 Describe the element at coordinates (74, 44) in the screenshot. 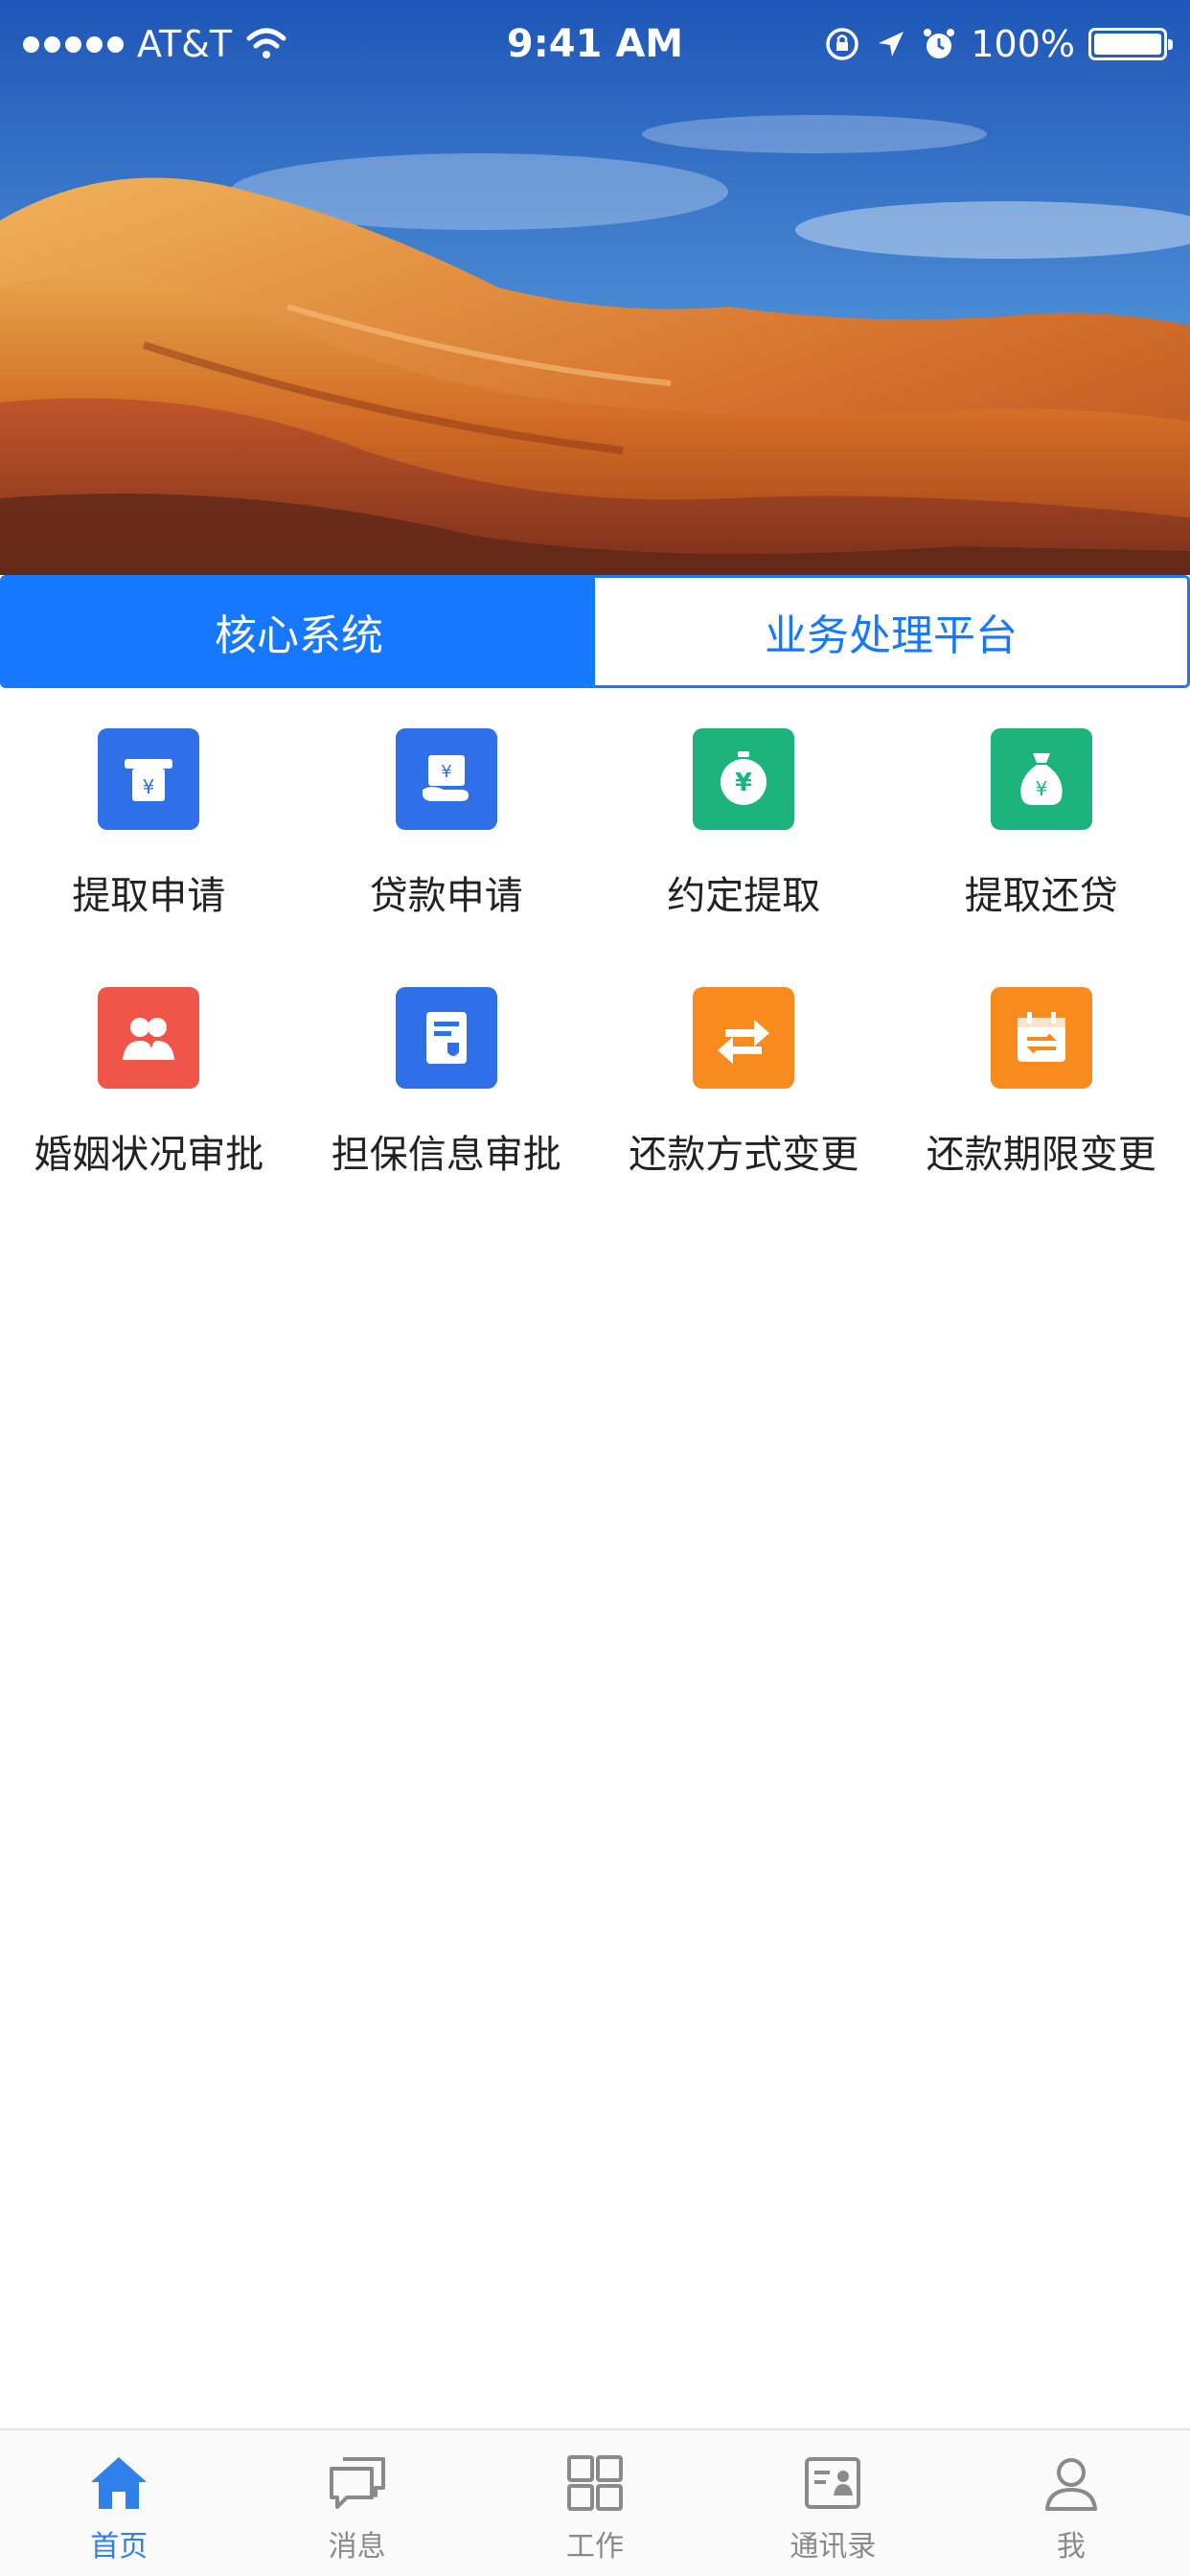

I see `signal-strength-icon` at that location.